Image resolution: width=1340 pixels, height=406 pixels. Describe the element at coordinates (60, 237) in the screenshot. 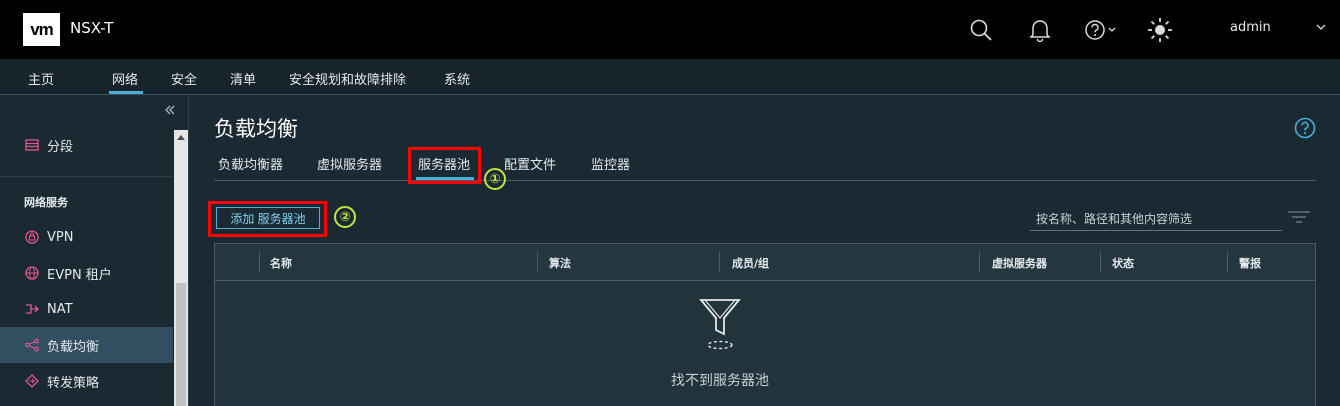

I see `sidebar-item-label: VPN` at that location.